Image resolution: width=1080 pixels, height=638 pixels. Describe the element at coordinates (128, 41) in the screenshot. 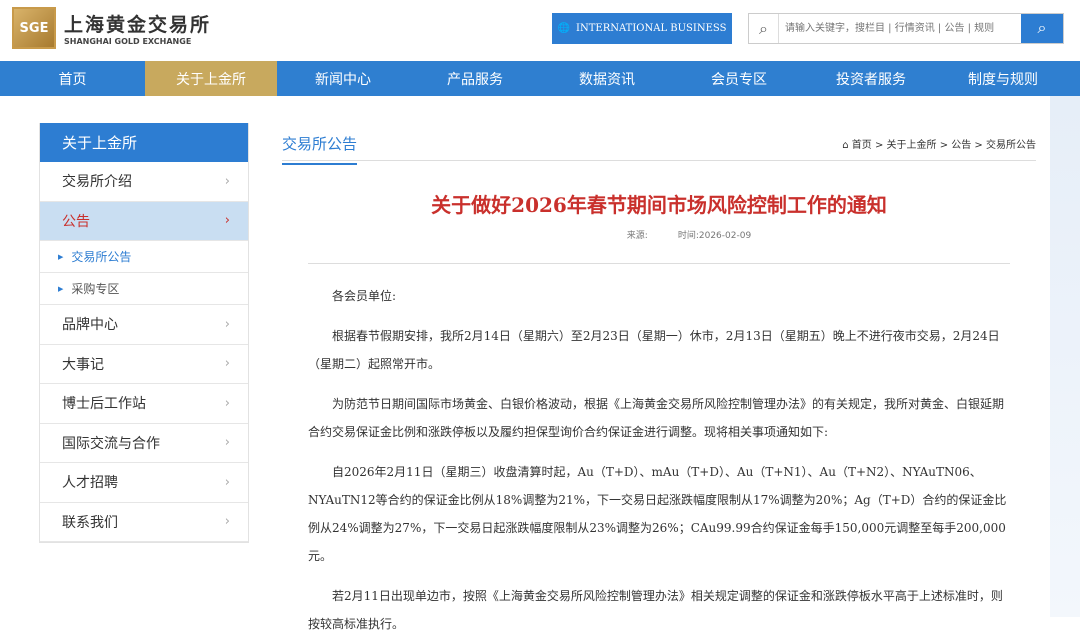

I see `logo-en: SHANGHAI GOLD EXCHANGE` at that location.